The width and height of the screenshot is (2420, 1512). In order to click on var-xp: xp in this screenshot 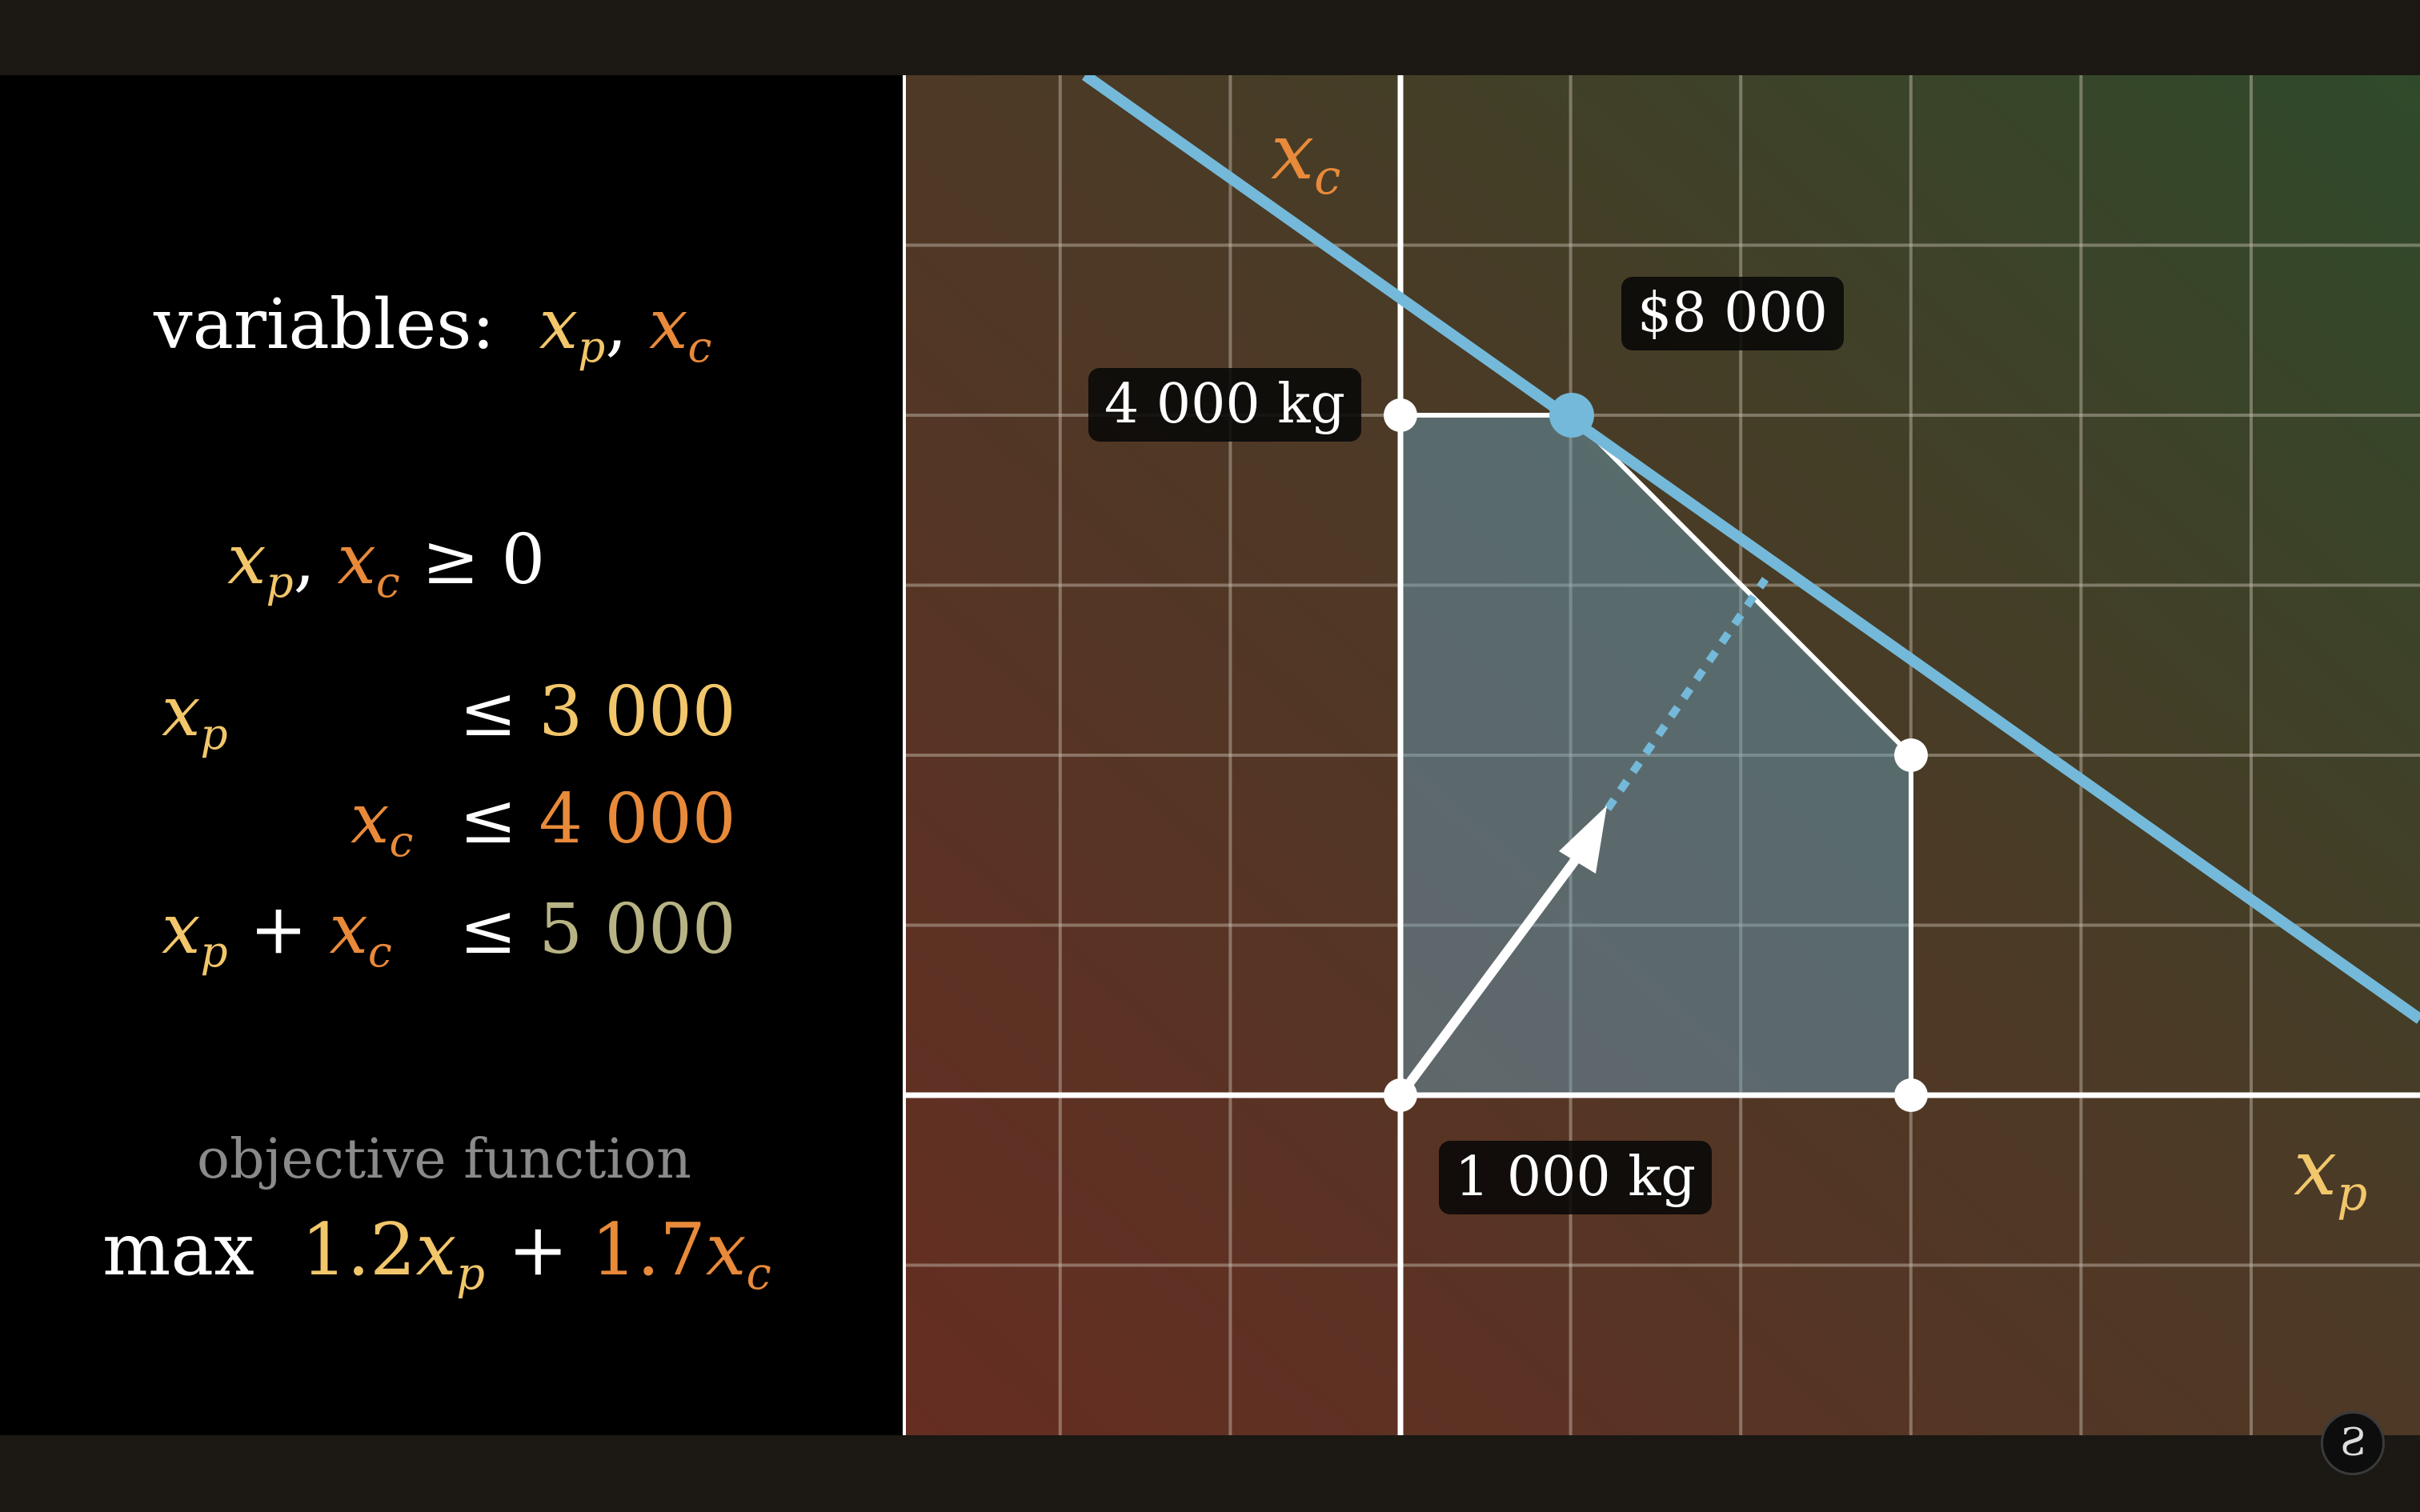, I will do `click(572, 329)`.